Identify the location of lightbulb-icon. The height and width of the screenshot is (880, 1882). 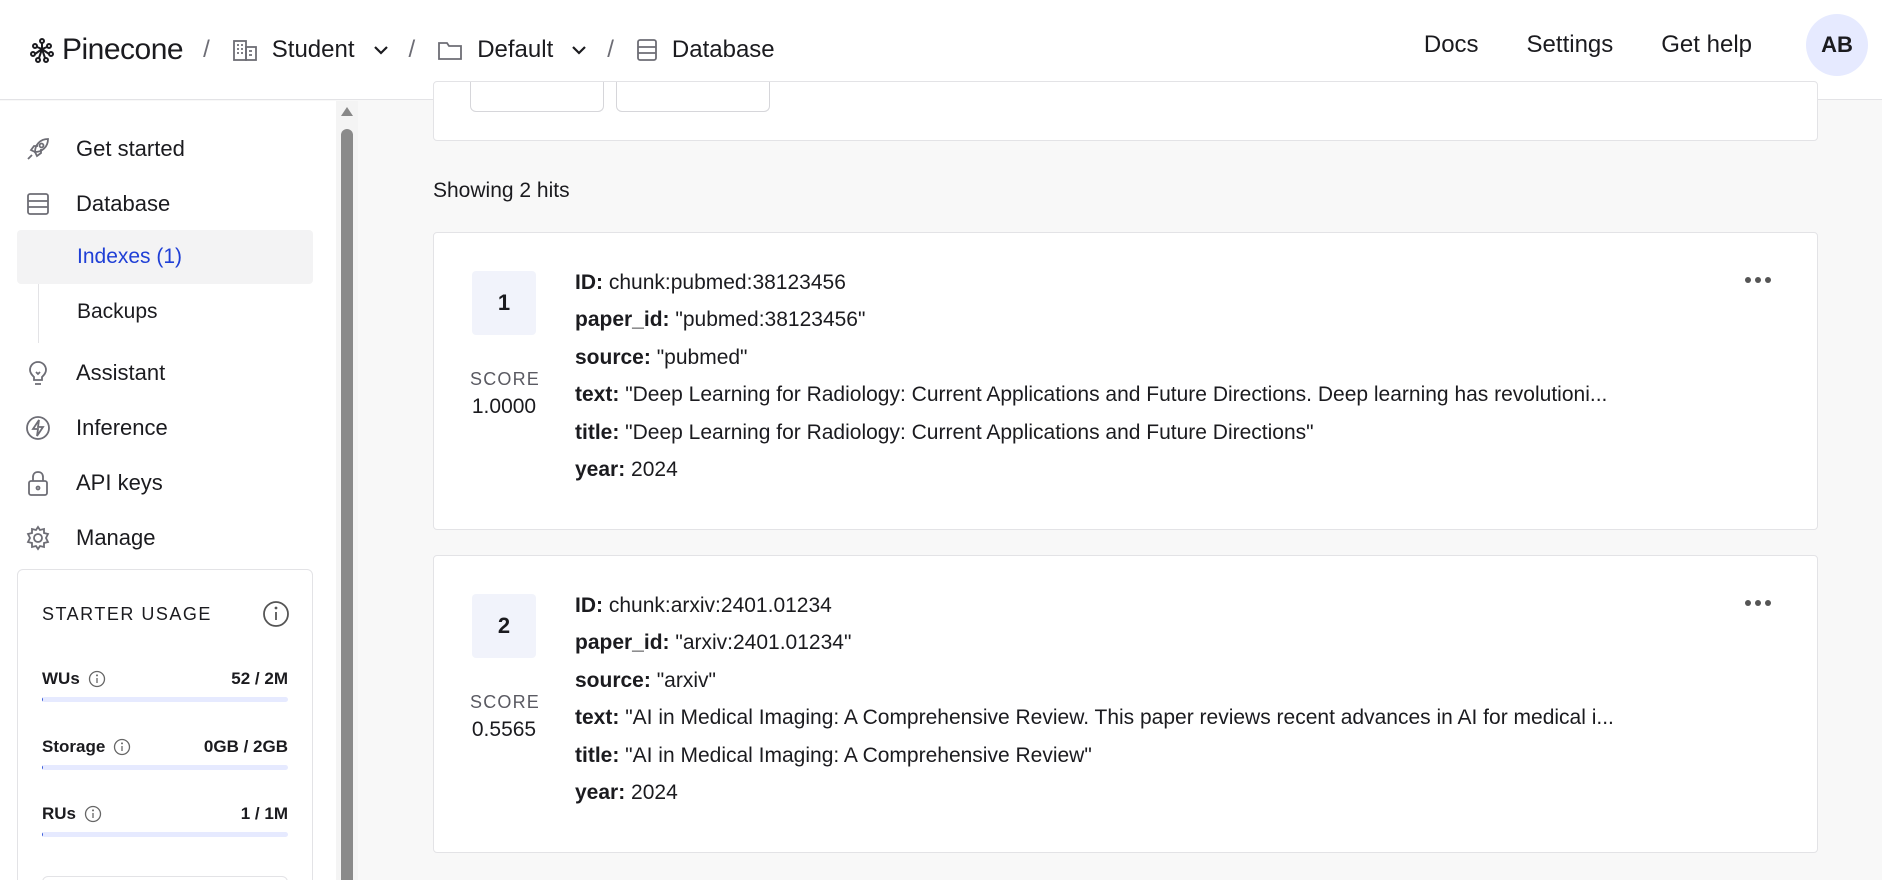
(38, 373).